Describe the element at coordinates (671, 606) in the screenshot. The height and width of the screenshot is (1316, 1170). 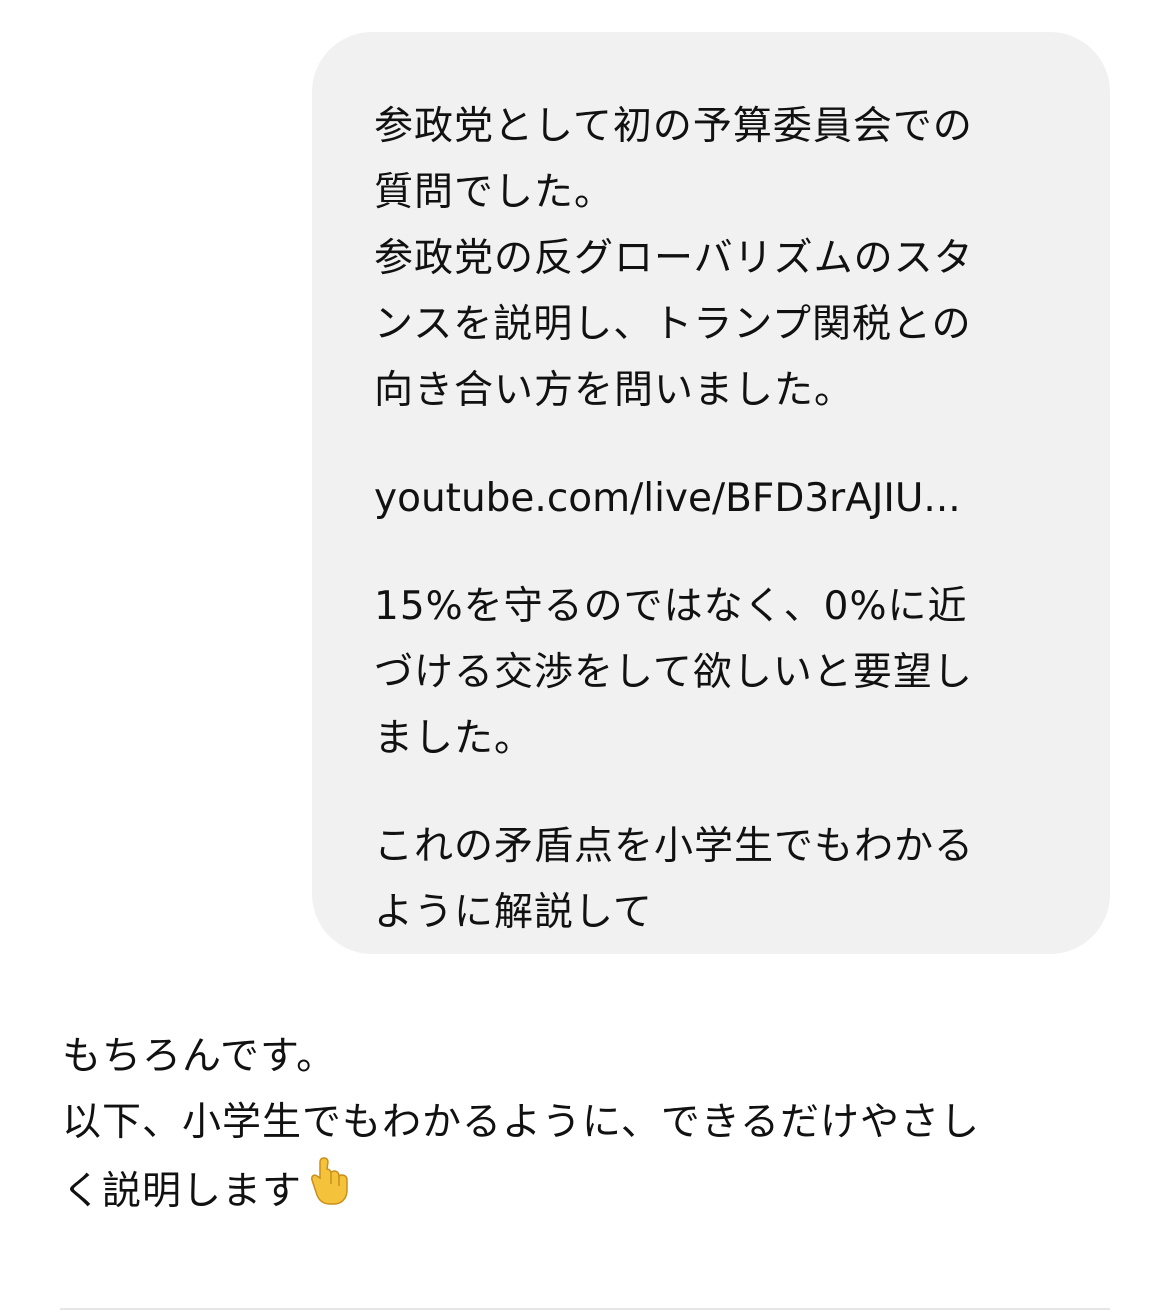
I see `user-message-line: 15%を守るのではなく、0%に近` at that location.